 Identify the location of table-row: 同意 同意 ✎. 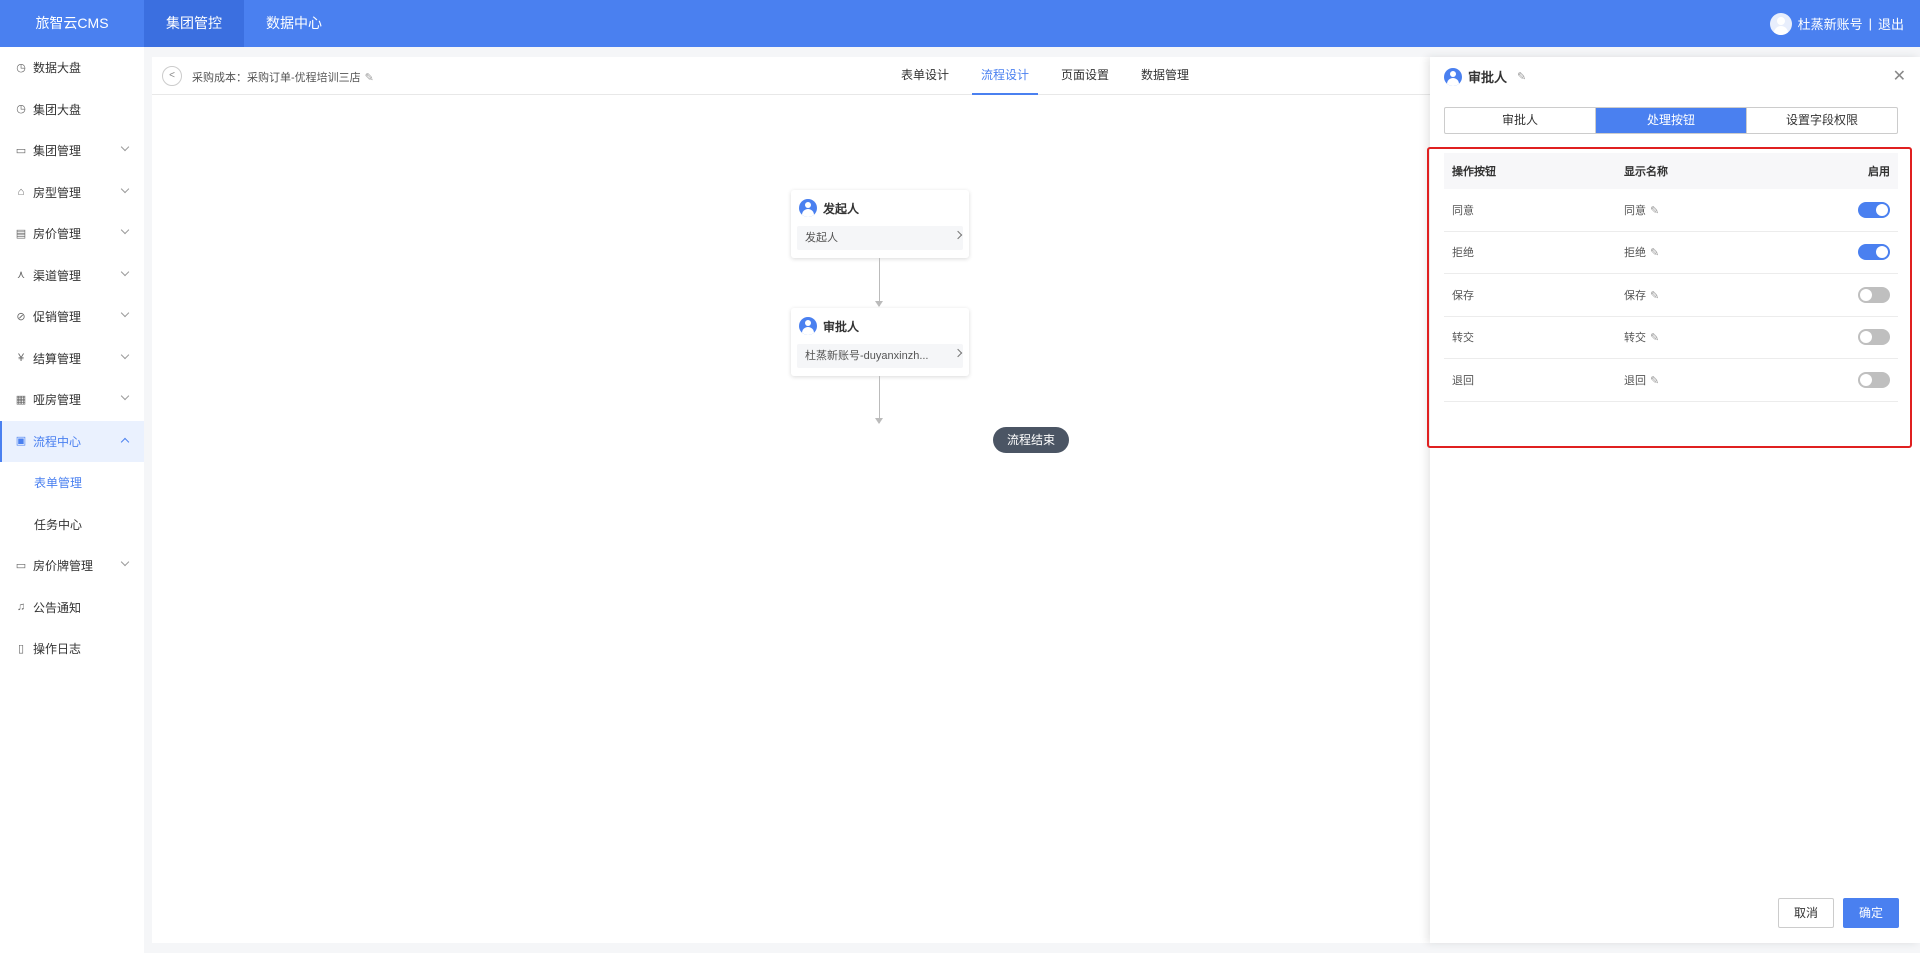
(1671, 210).